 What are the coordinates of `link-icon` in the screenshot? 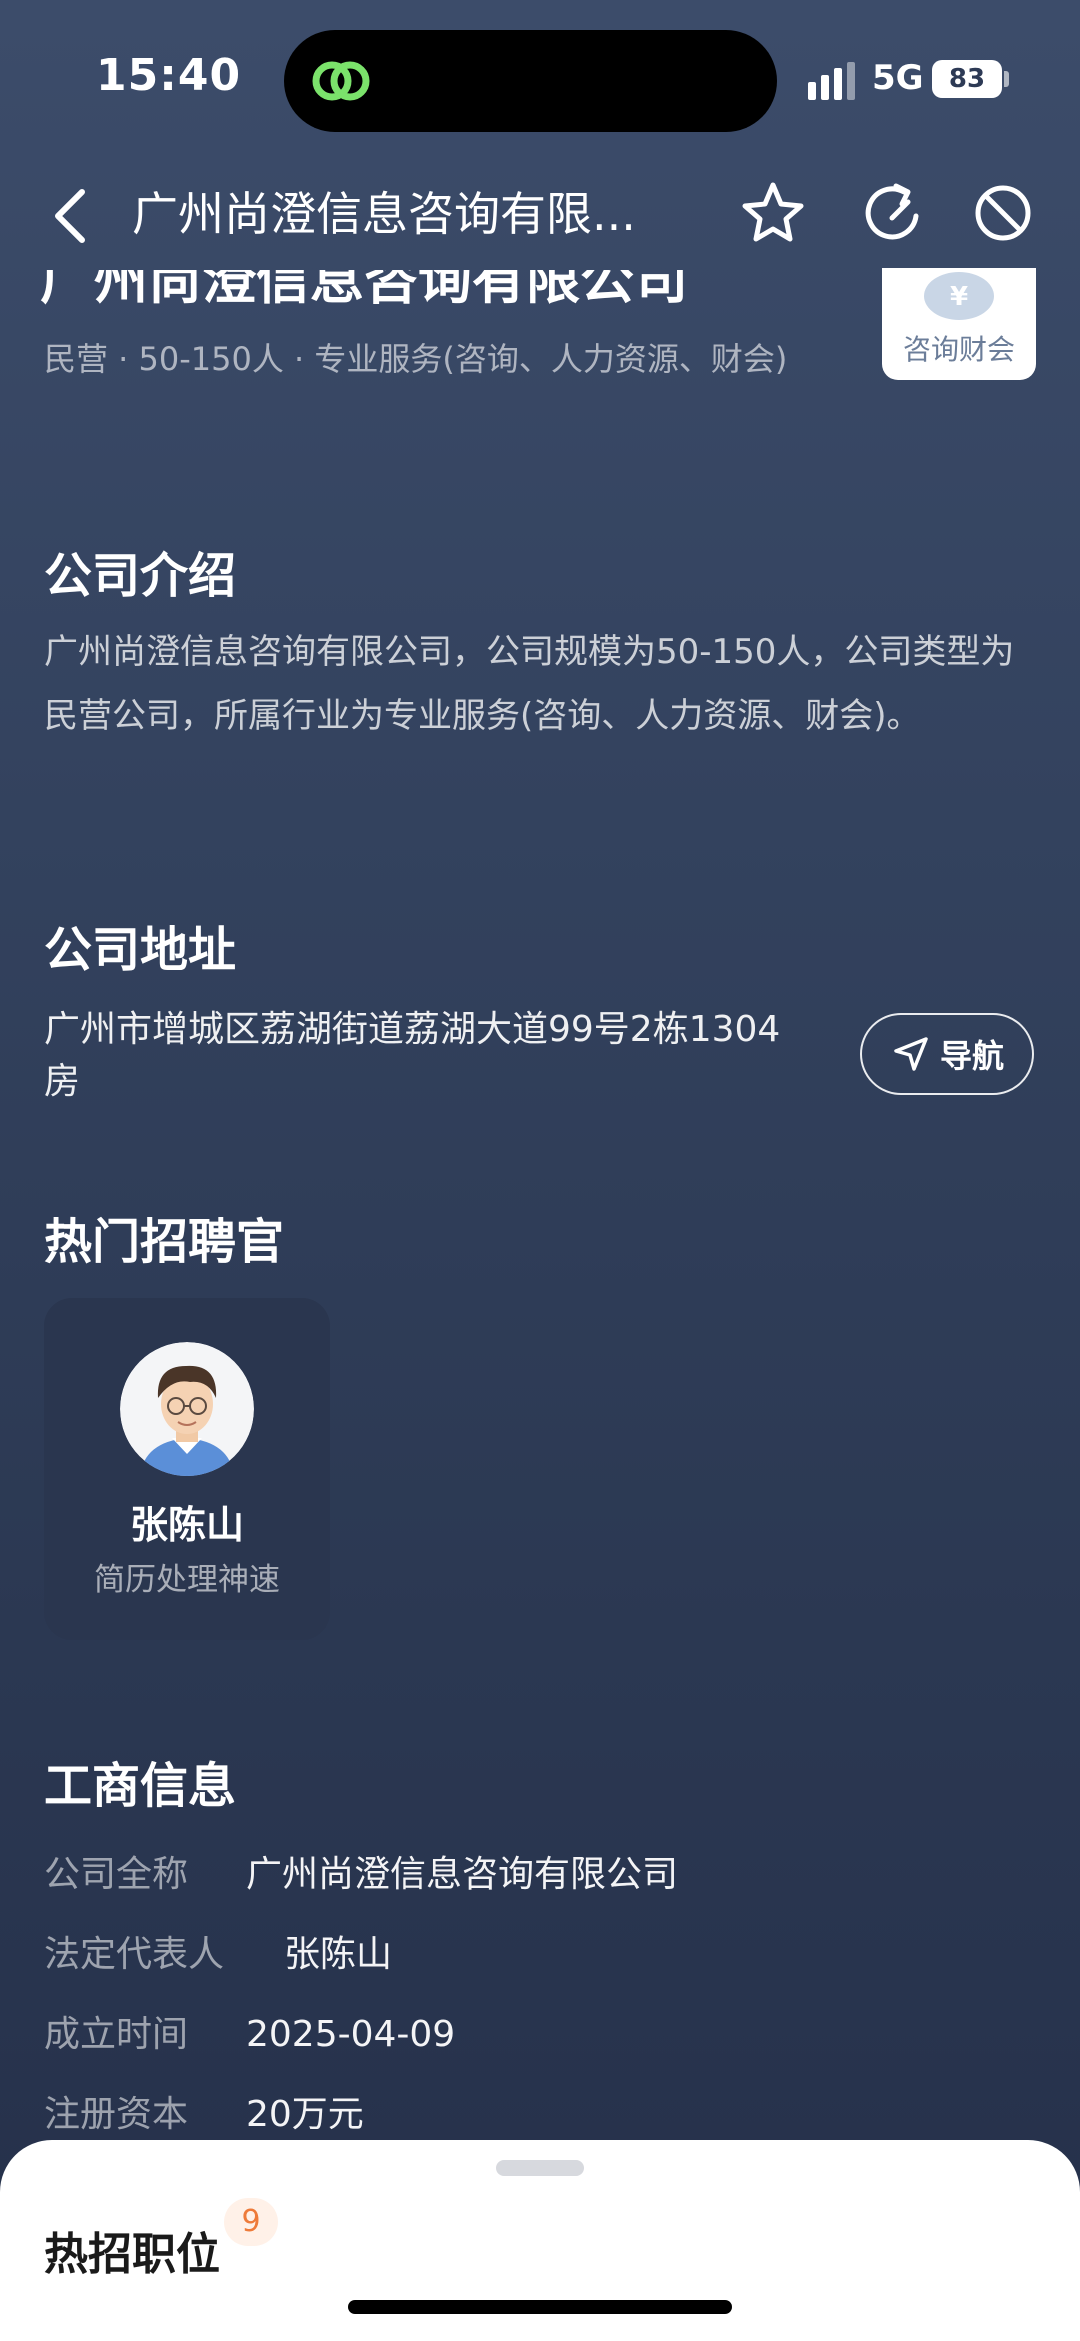 It's located at (341, 81).